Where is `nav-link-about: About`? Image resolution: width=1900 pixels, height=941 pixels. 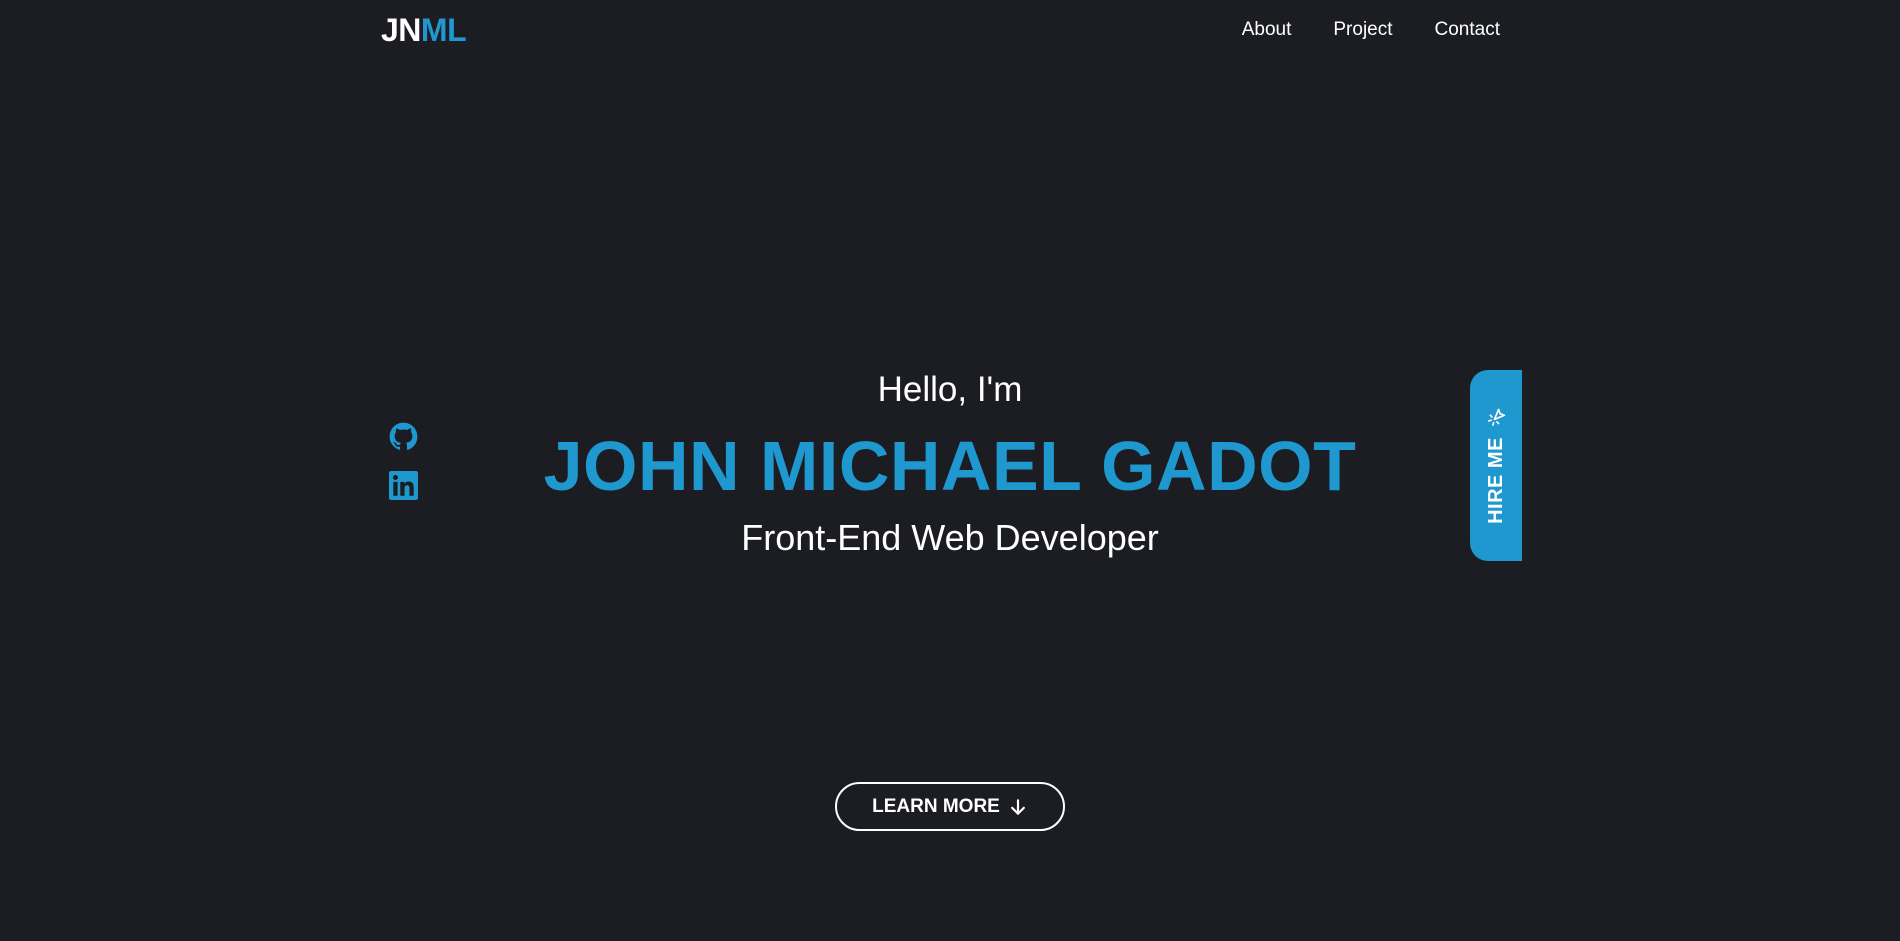 nav-link-about: About is located at coordinates (1267, 30).